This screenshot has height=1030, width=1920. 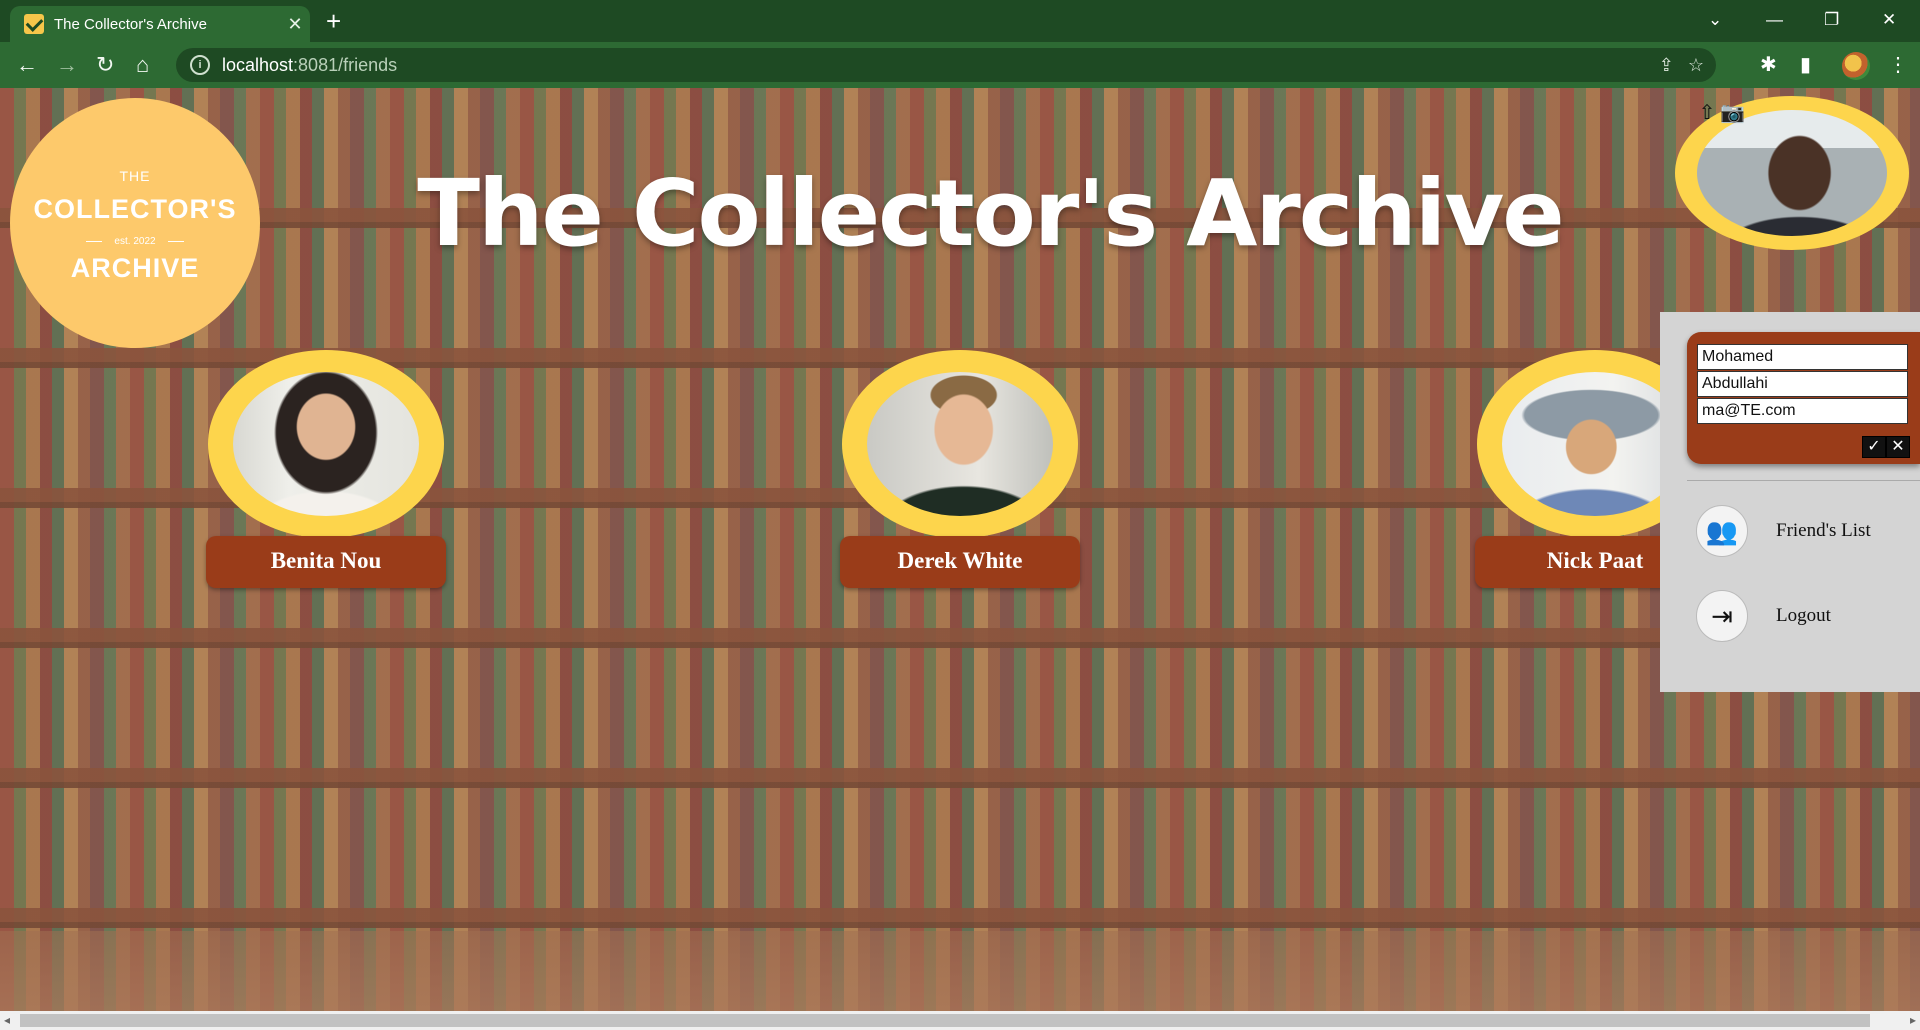 I want to click on menu-item-label: Friend's List, so click(x=1823, y=530).